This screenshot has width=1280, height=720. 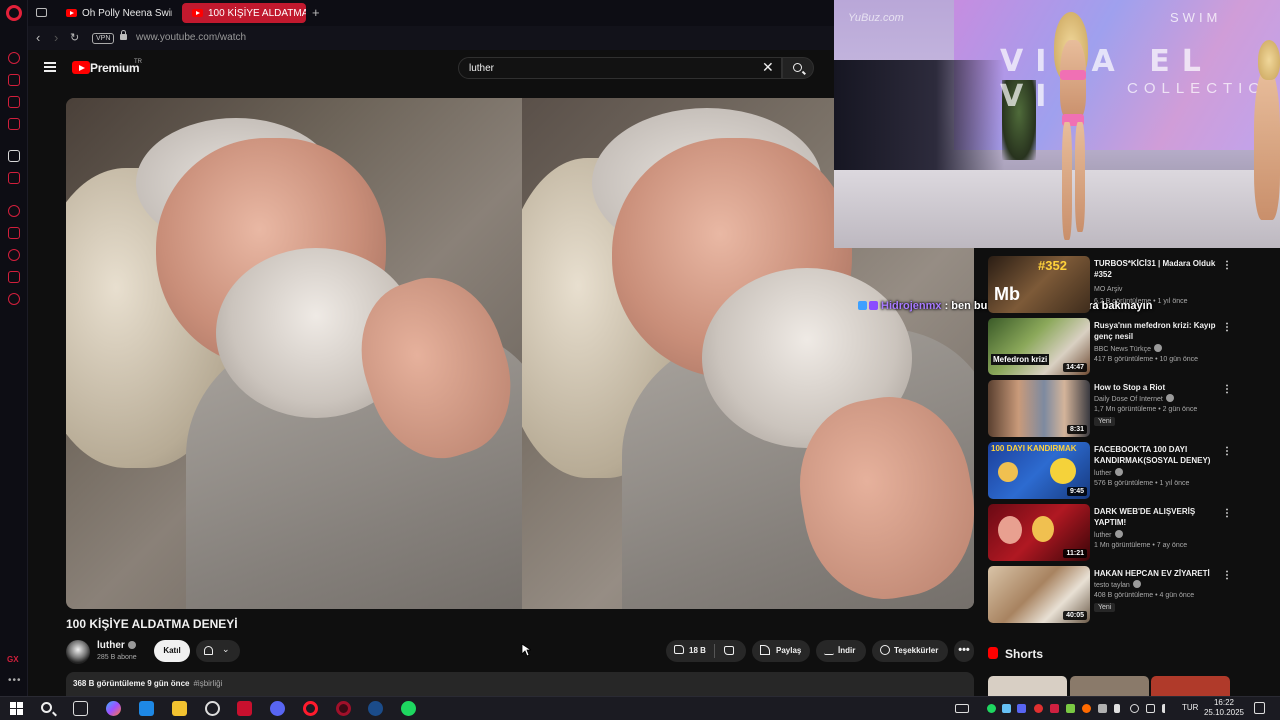 I want to click on video-thumbnail: #352 Mb, so click(x=1039, y=284).